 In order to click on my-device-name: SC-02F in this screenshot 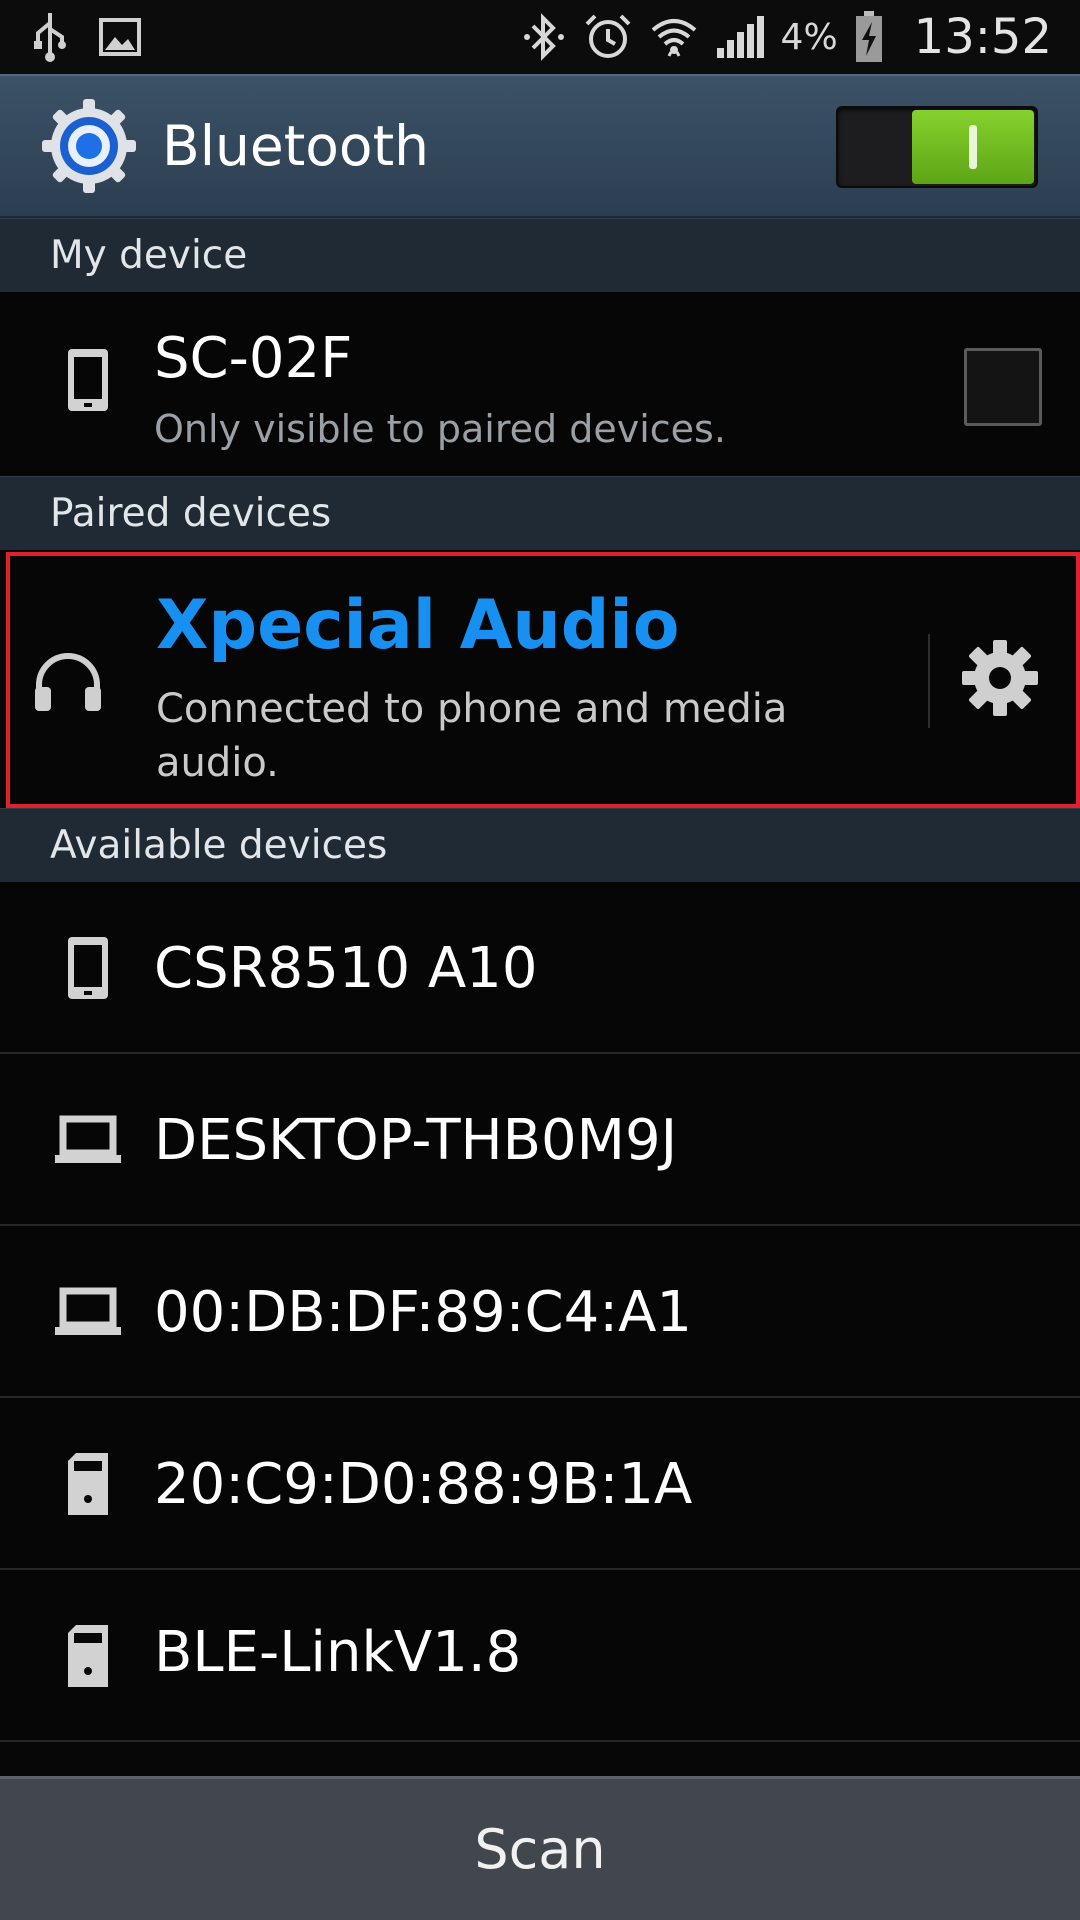, I will do `click(253, 358)`.